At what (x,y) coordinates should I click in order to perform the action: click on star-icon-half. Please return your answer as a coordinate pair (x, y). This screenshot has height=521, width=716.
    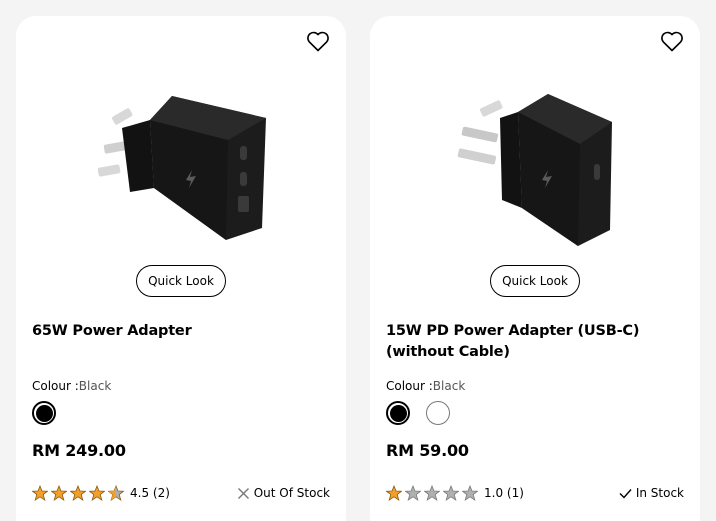
    Looking at the image, I should click on (116, 493).